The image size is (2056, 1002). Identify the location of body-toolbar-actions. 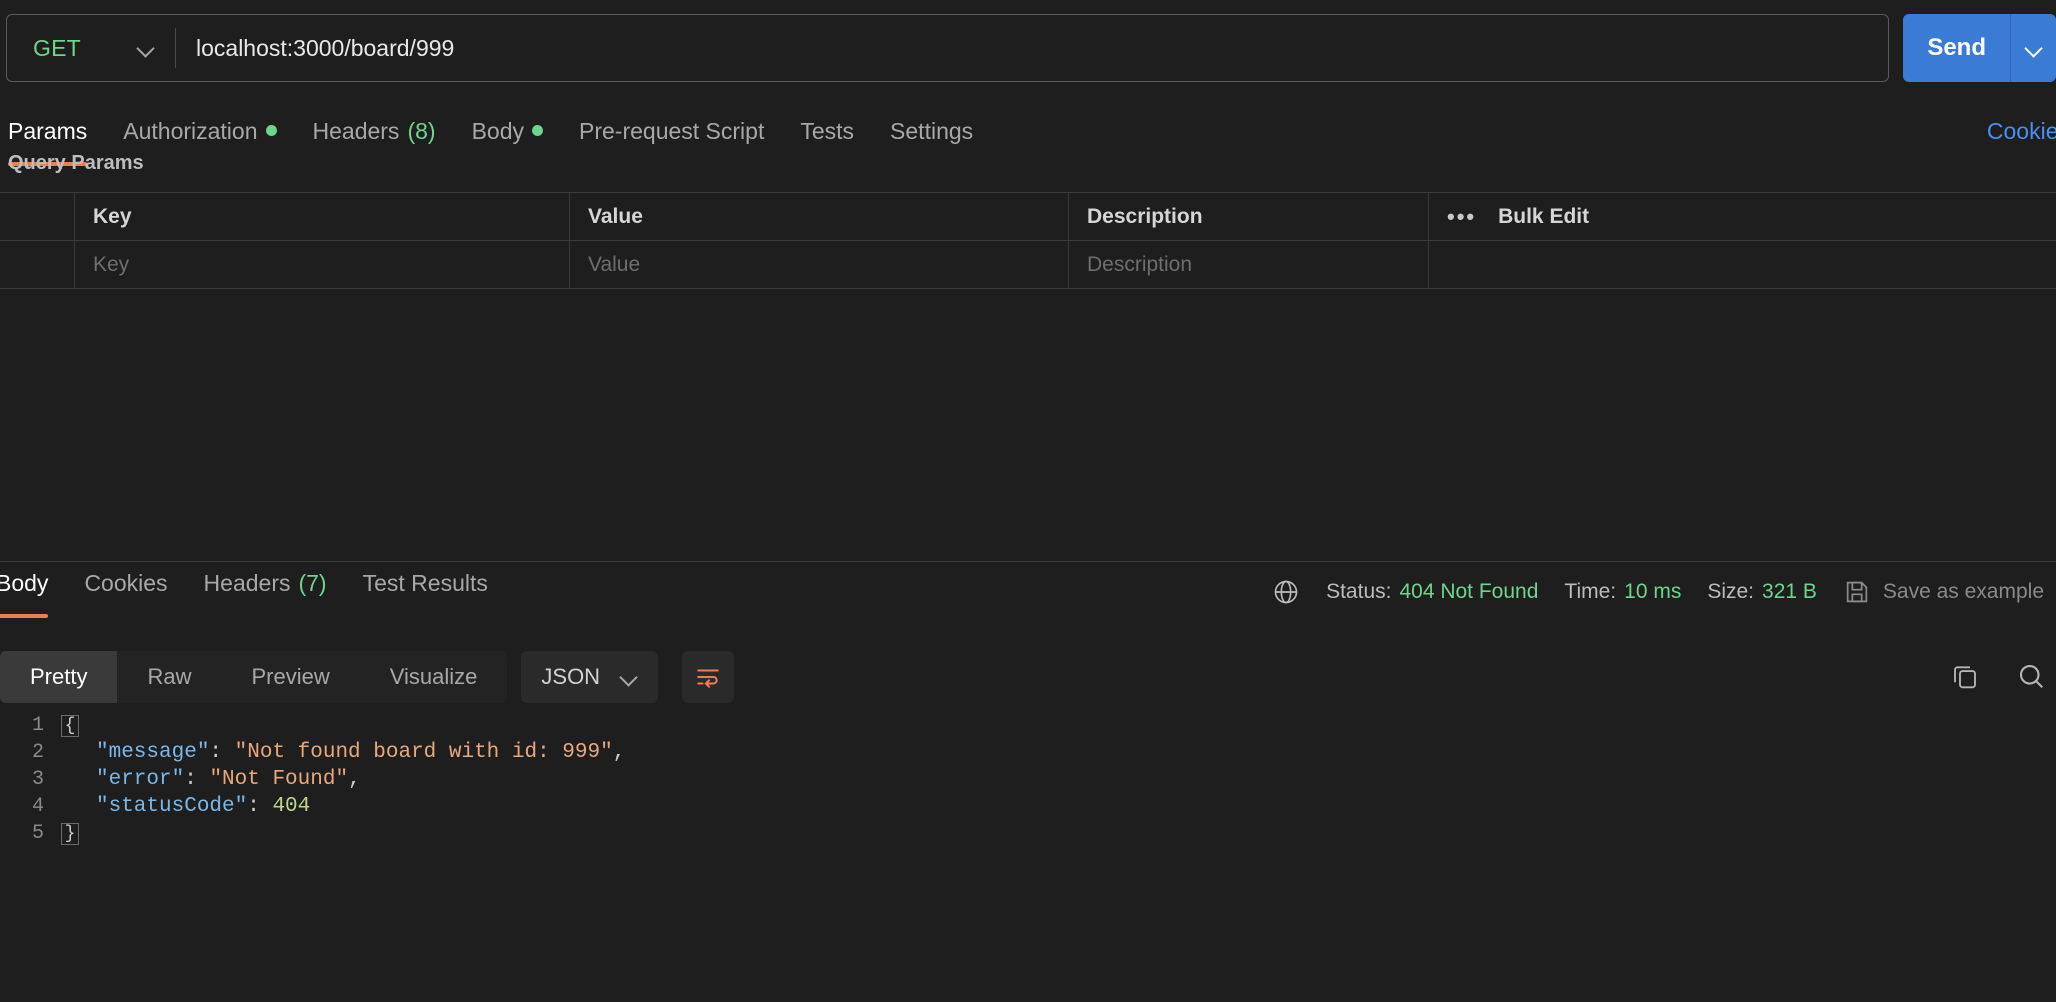
(2003, 677).